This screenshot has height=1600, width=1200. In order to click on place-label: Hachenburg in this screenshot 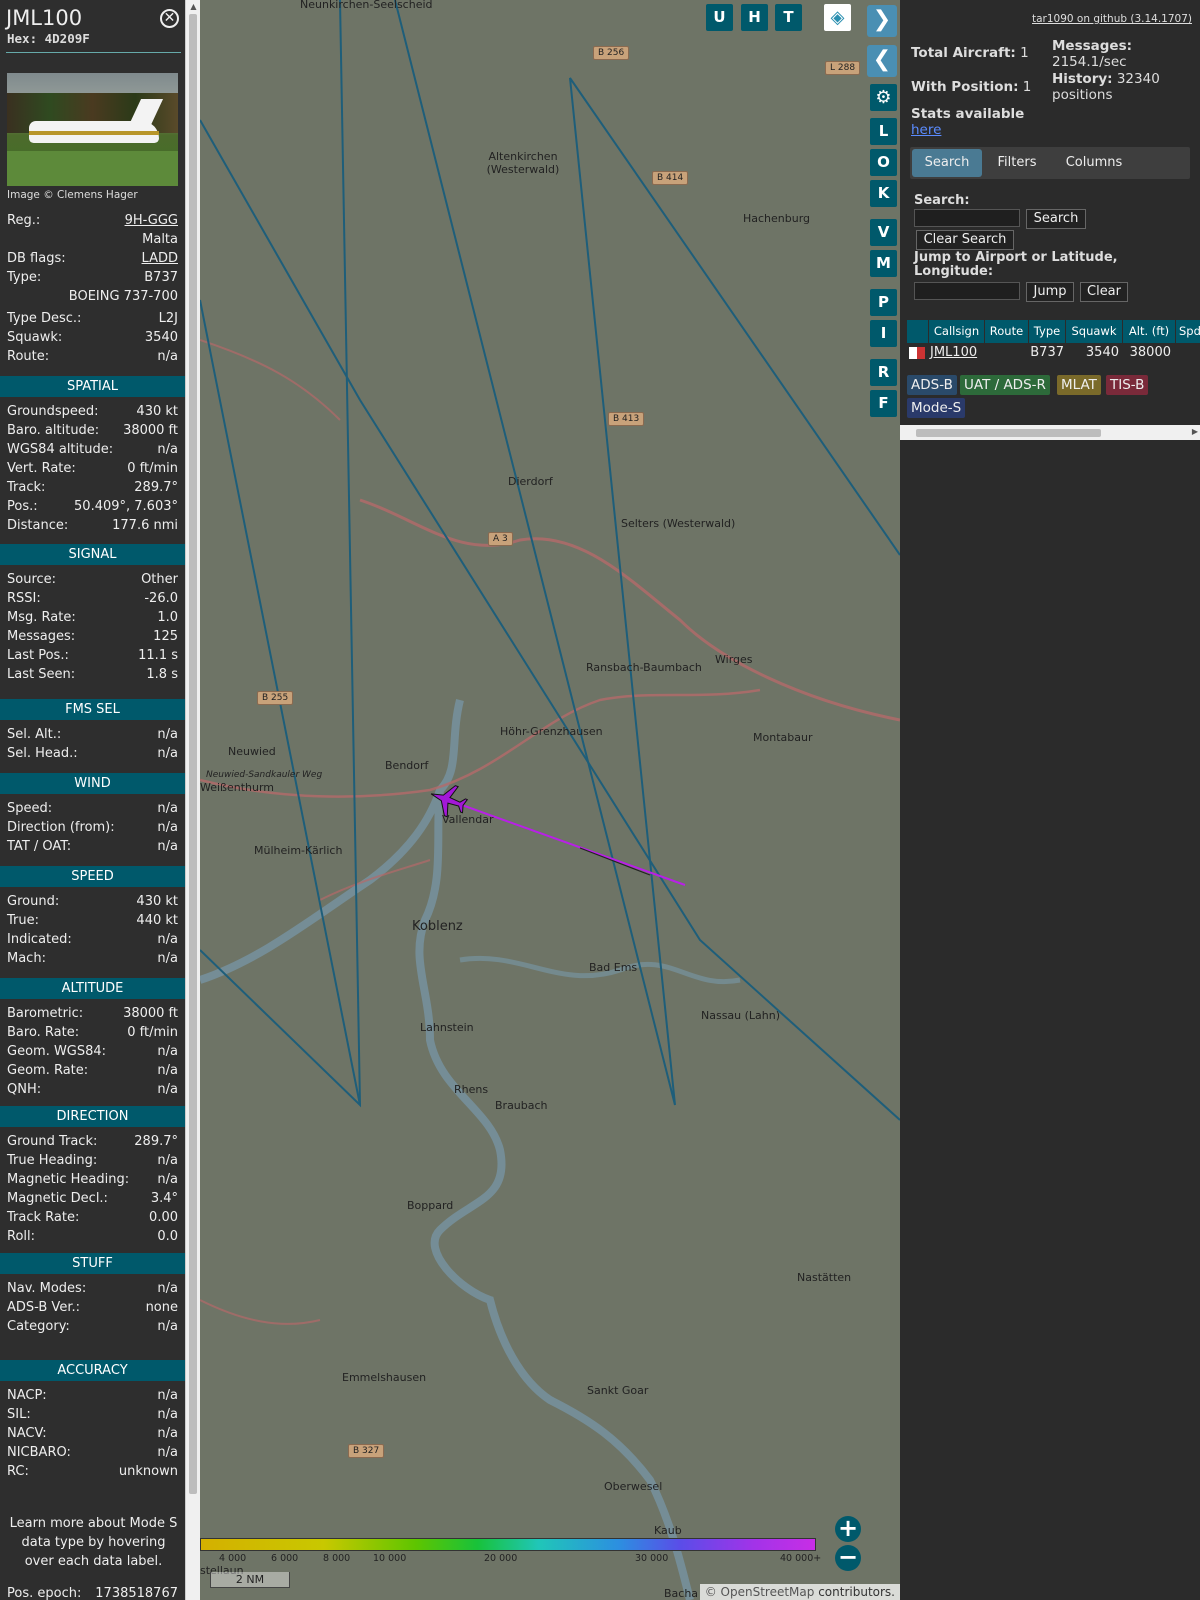, I will do `click(777, 218)`.